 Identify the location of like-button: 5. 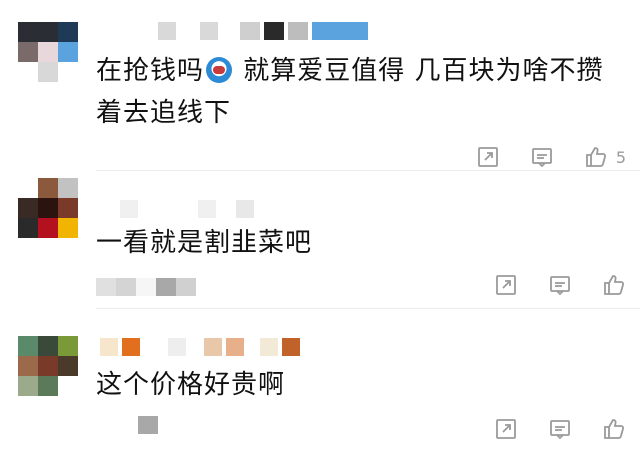
(605, 157).